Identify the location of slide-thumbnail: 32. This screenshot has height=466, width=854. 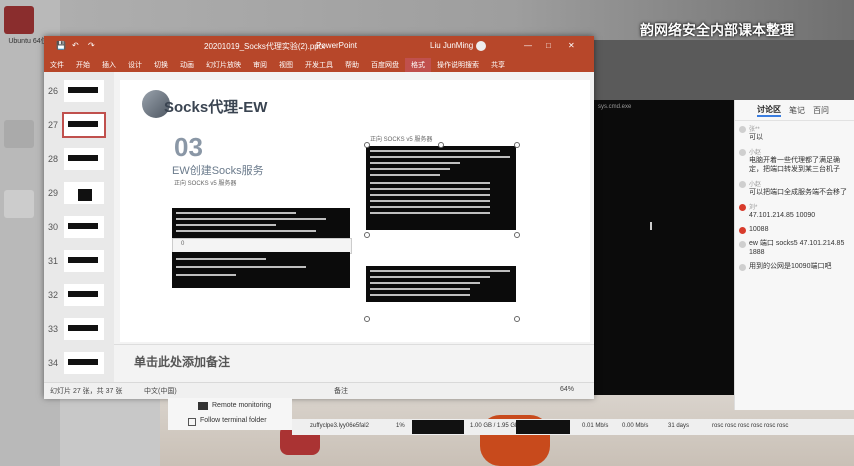
(79, 297).